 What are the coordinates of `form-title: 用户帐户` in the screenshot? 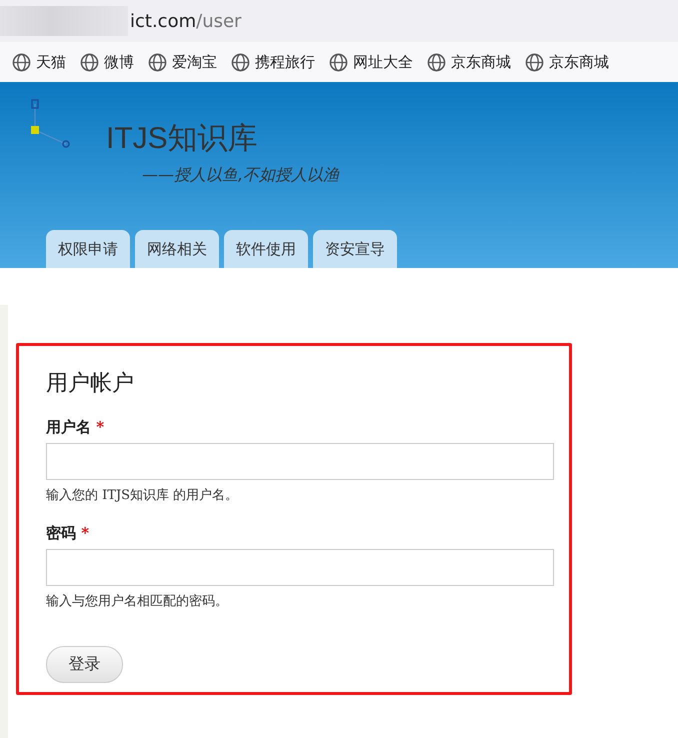 It's located at (90, 384).